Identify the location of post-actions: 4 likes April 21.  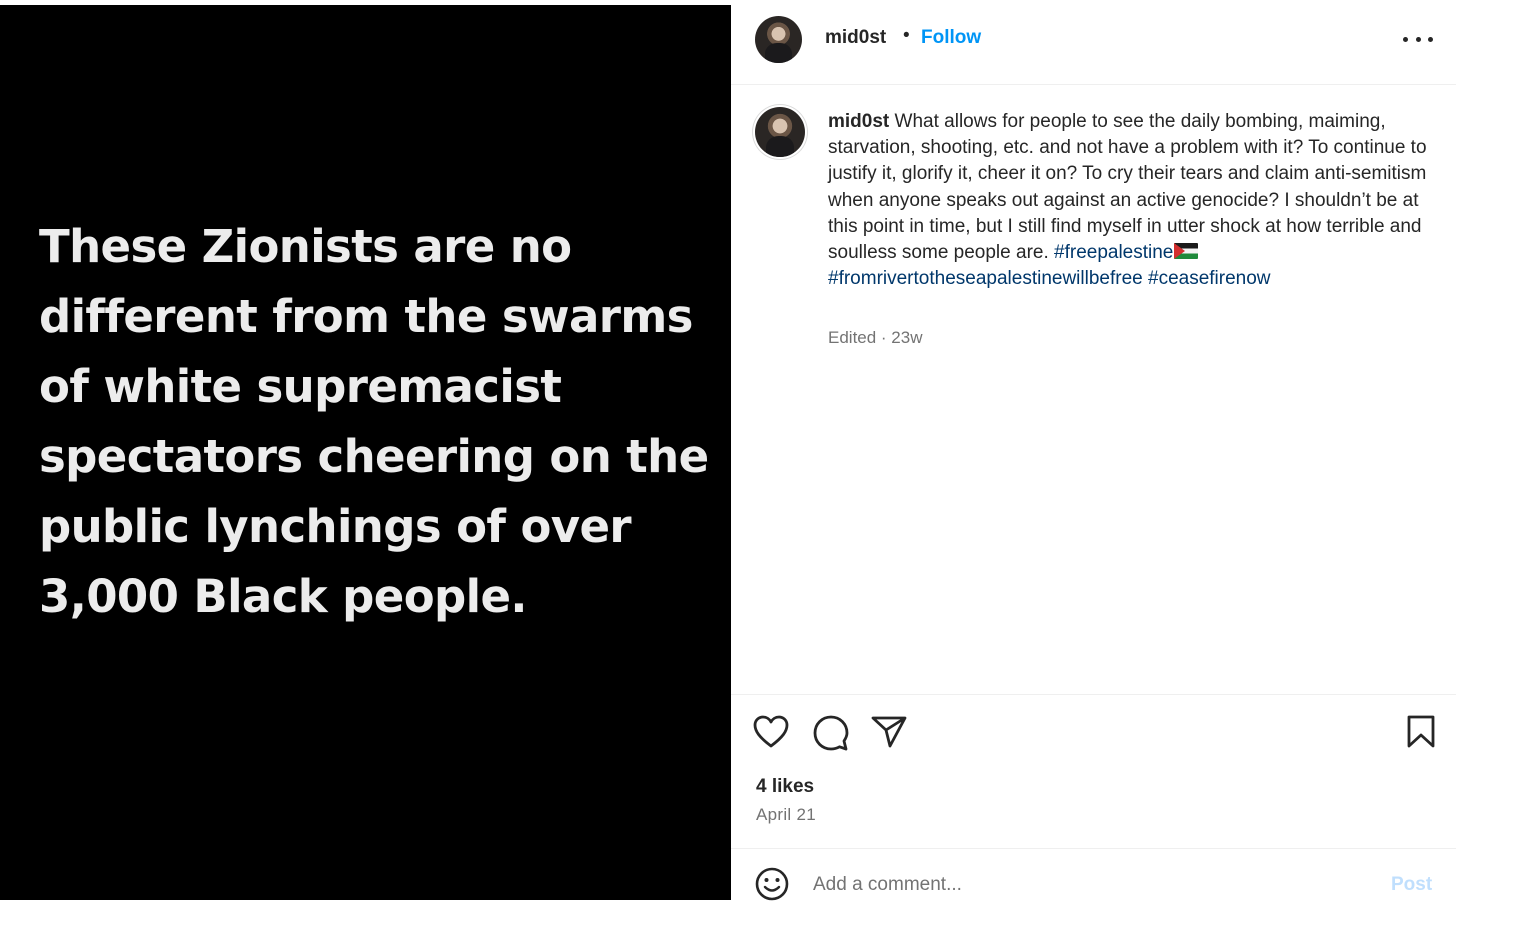
(1093, 771).